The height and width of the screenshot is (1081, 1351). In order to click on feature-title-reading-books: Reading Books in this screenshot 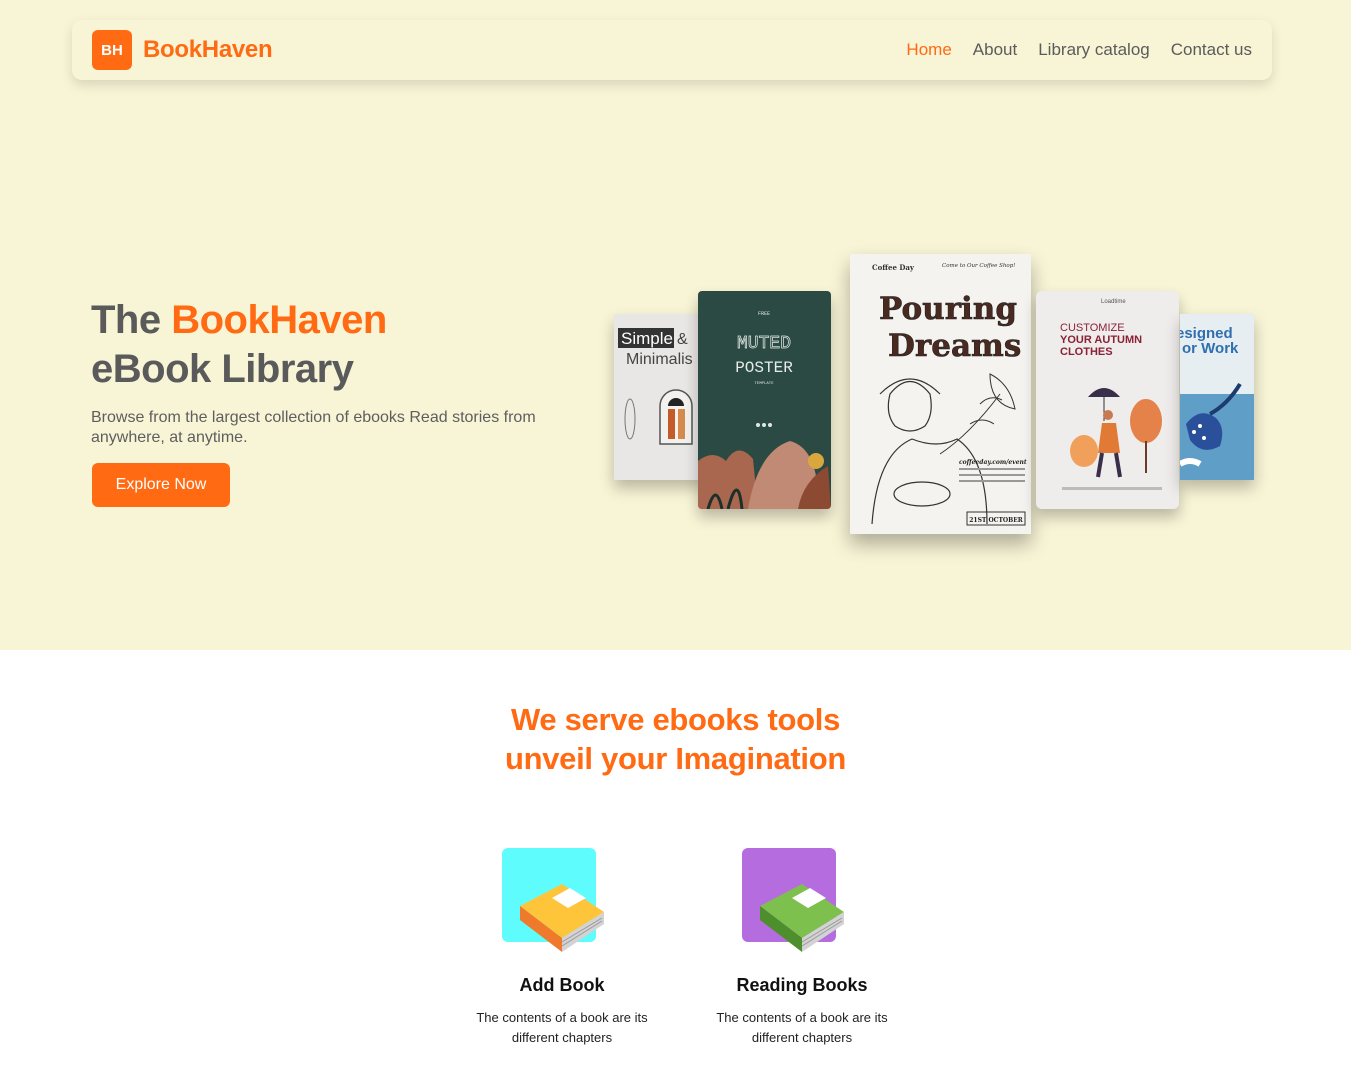, I will do `click(802, 985)`.